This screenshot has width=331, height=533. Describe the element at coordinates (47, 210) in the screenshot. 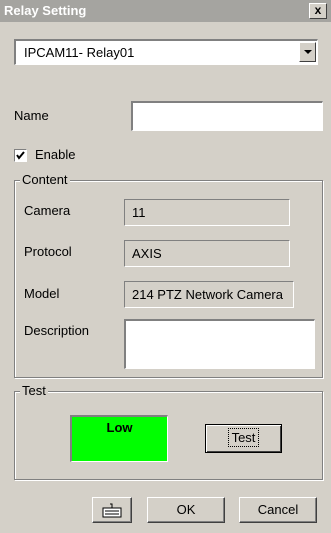

I see `camera-label: Camera` at that location.